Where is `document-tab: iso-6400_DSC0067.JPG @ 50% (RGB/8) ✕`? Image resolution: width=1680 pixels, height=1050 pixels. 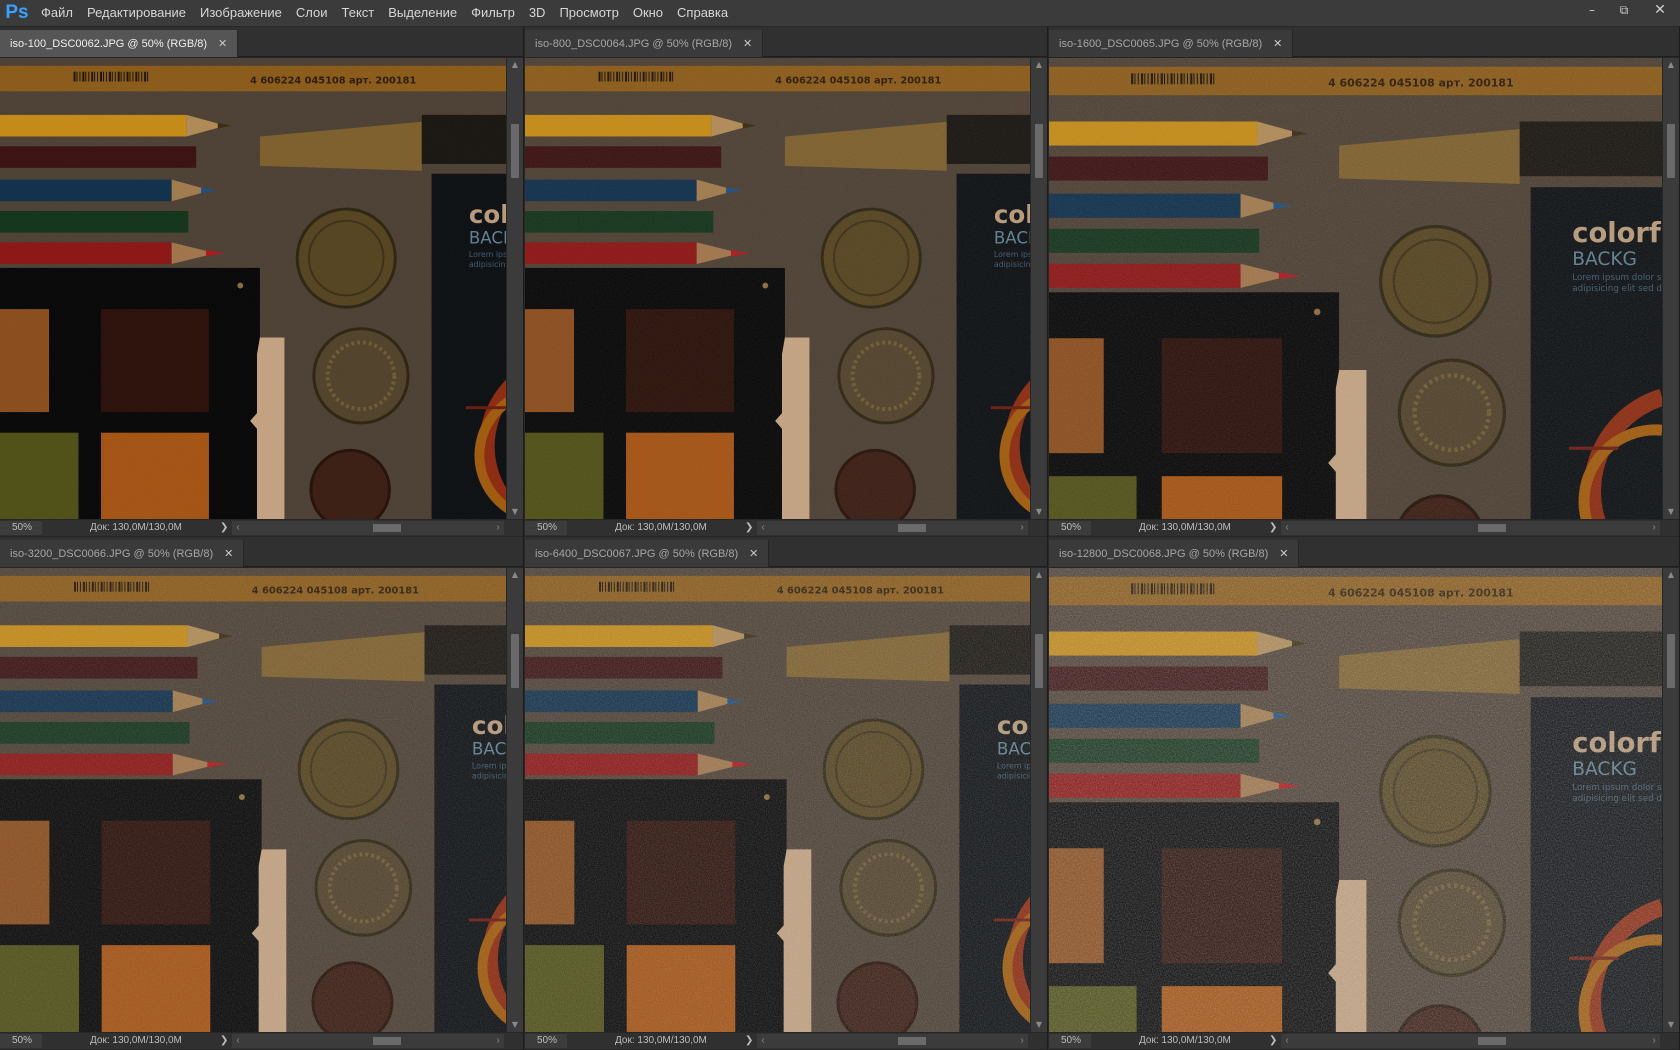 document-tab: iso-6400_DSC0067.JPG @ 50% (RGB/8) ✕ is located at coordinates (647, 553).